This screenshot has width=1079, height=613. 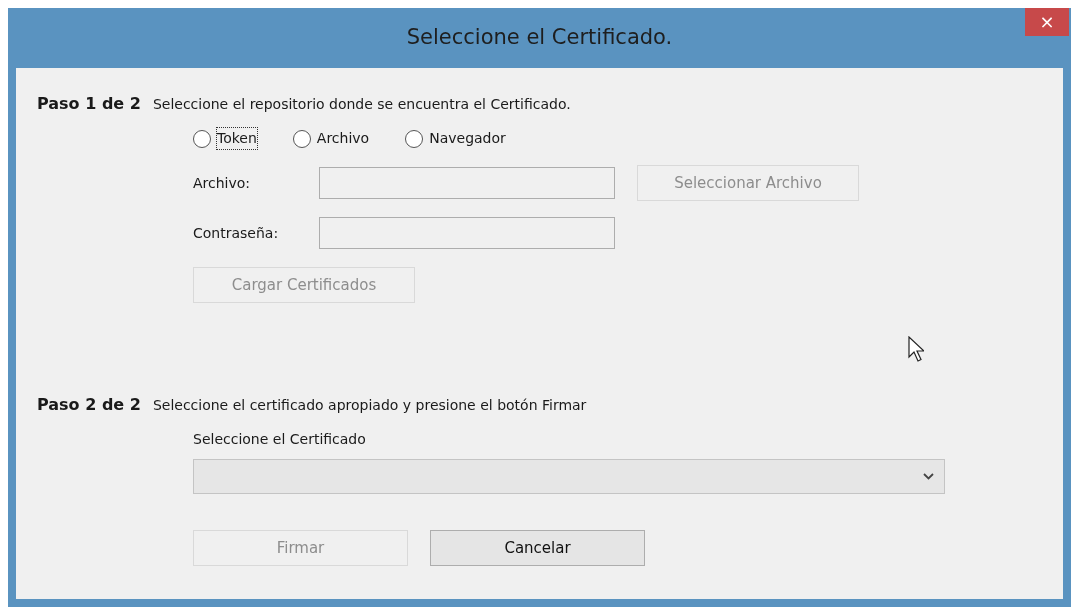 What do you see at coordinates (916, 349) in the screenshot?
I see `mouse-cursor-icon` at bounding box center [916, 349].